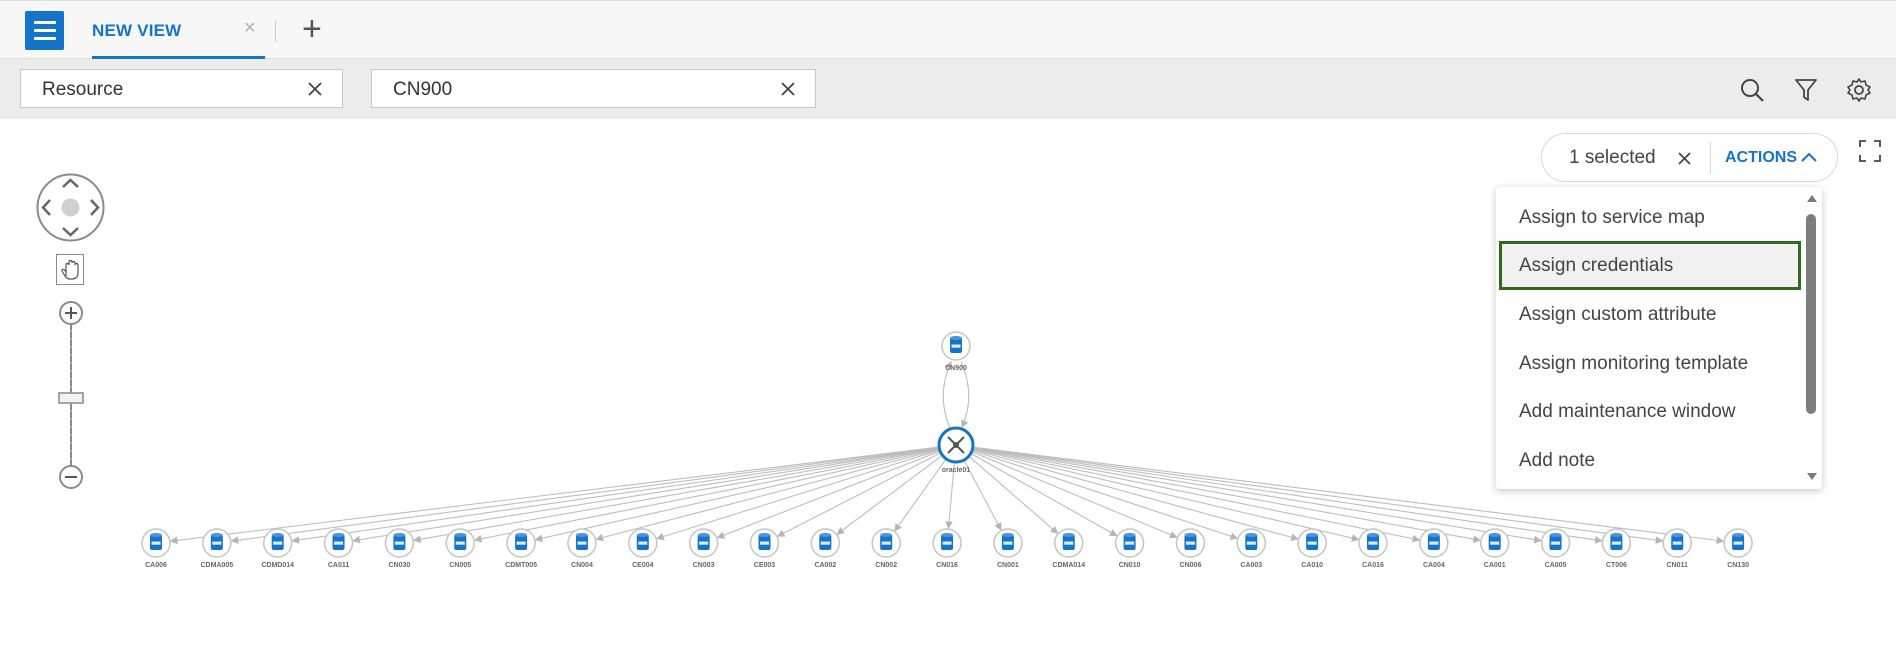  Describe the element at coordinates (521, 548) in the screenshot. I see `graph-node: CDMT005` at that location.